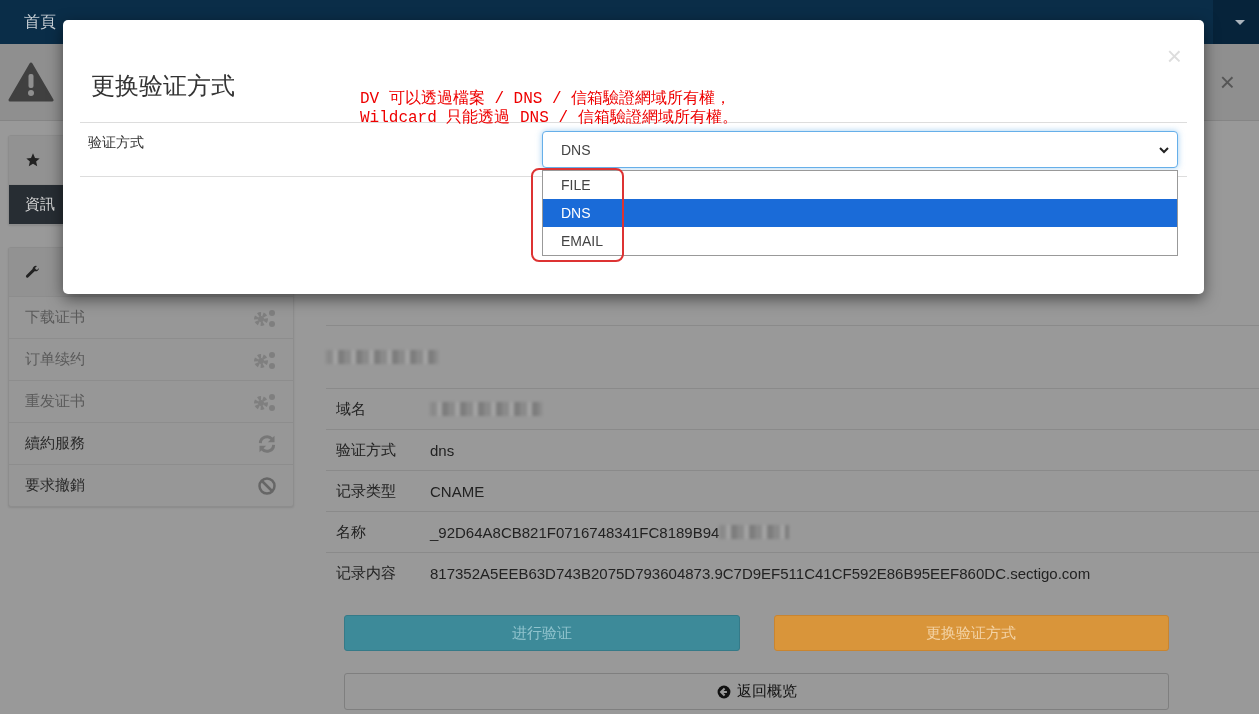 This screenshot has width=1259, height=714. I want to click on redacted-text, so click(754, 532).